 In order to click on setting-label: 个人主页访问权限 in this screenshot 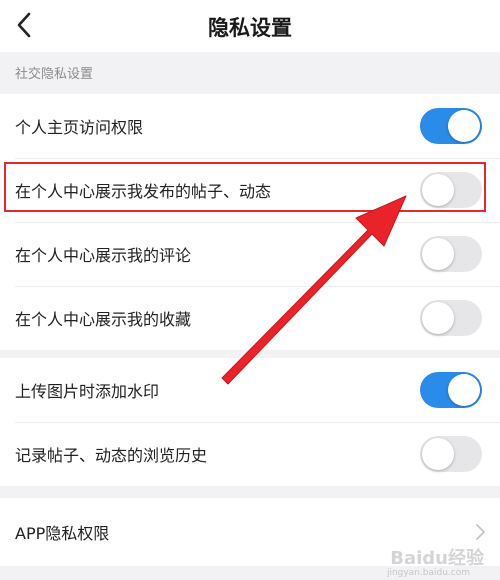, I will do `click(79, 127)`.